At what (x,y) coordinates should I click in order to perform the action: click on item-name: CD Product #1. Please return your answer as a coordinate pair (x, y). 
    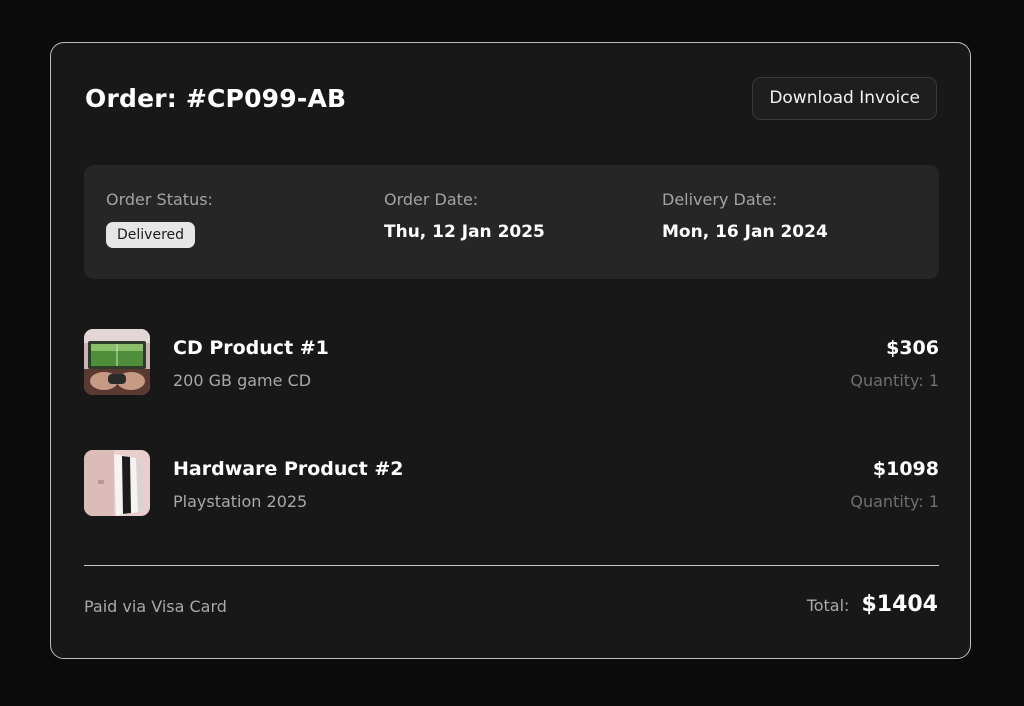
    Looking at the image, I should click on (251, 348).